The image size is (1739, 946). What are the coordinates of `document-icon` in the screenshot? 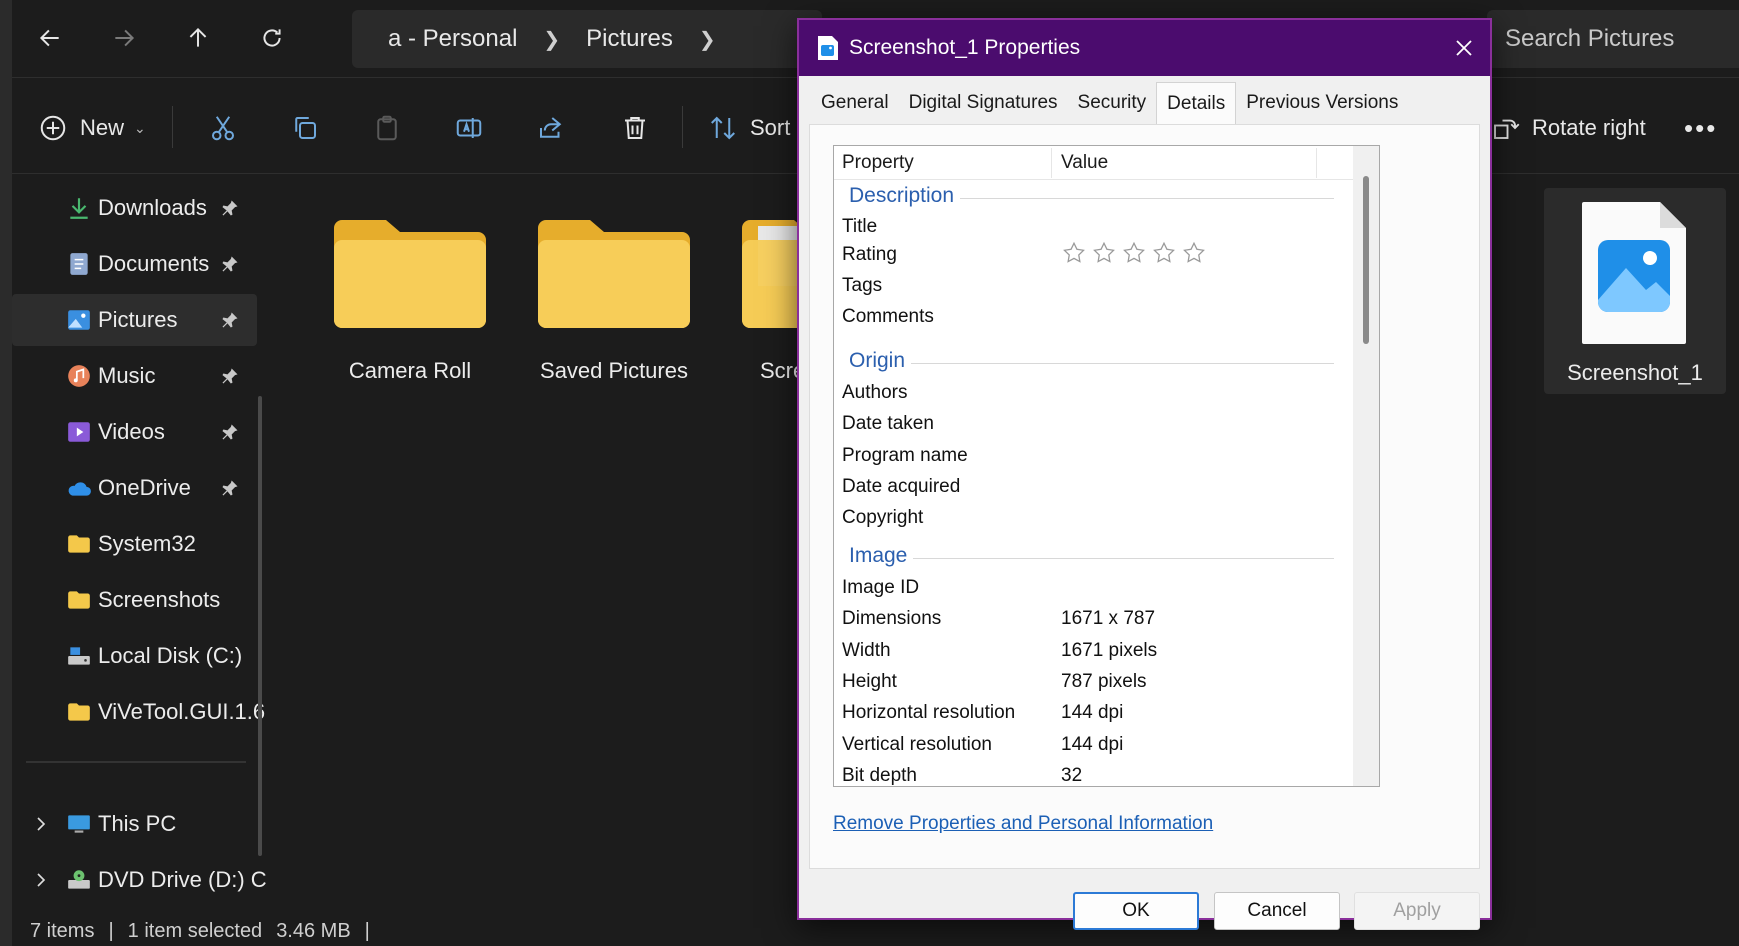 It's located at (79, 264).